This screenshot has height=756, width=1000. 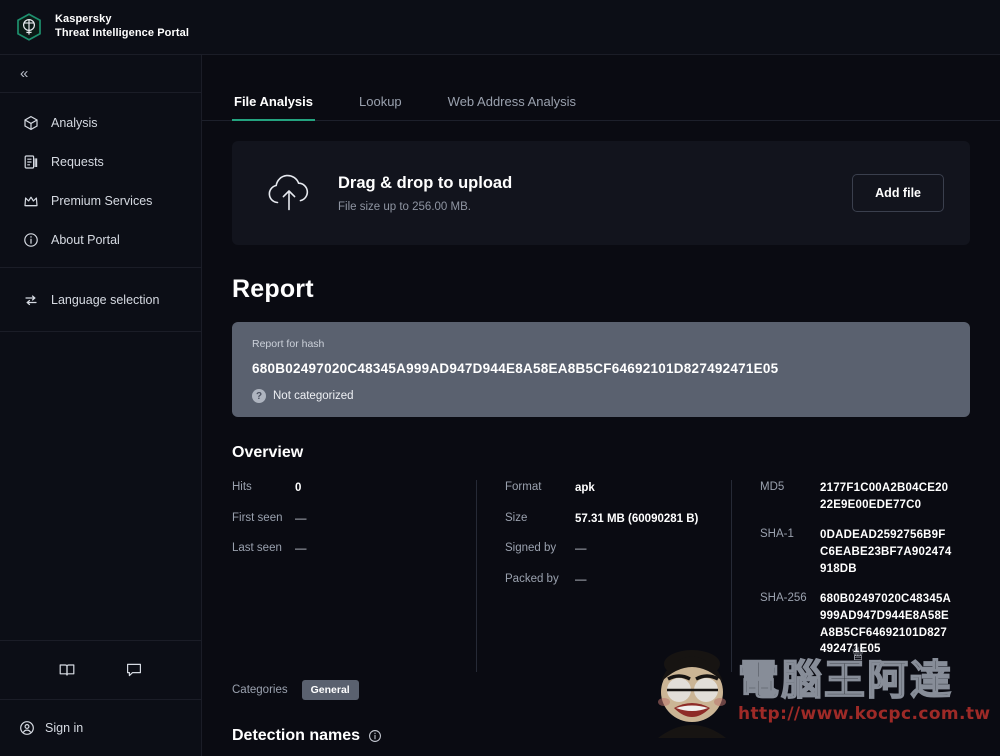 I want to click on categories-label: Categories, so click(x=260, y=690).